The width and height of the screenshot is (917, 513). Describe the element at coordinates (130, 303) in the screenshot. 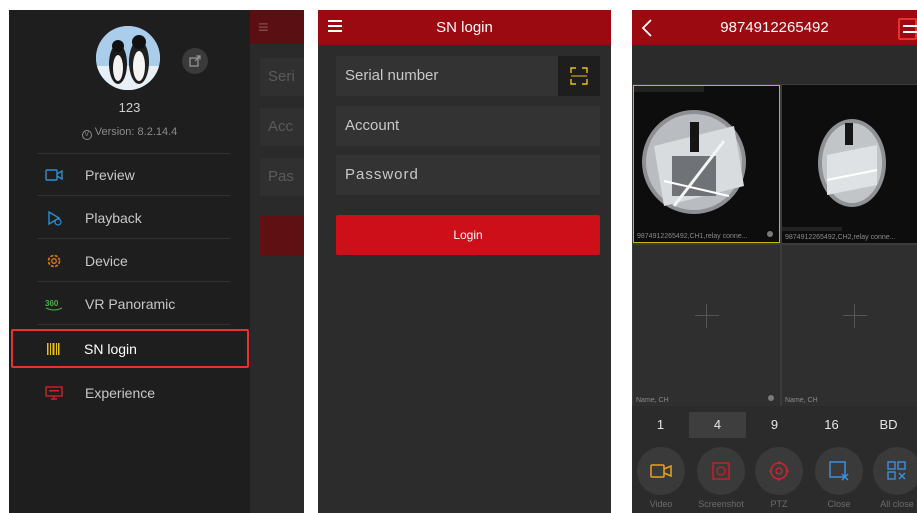

I see `nav-label-vr-panoramic: VR Panoramic` at that location.